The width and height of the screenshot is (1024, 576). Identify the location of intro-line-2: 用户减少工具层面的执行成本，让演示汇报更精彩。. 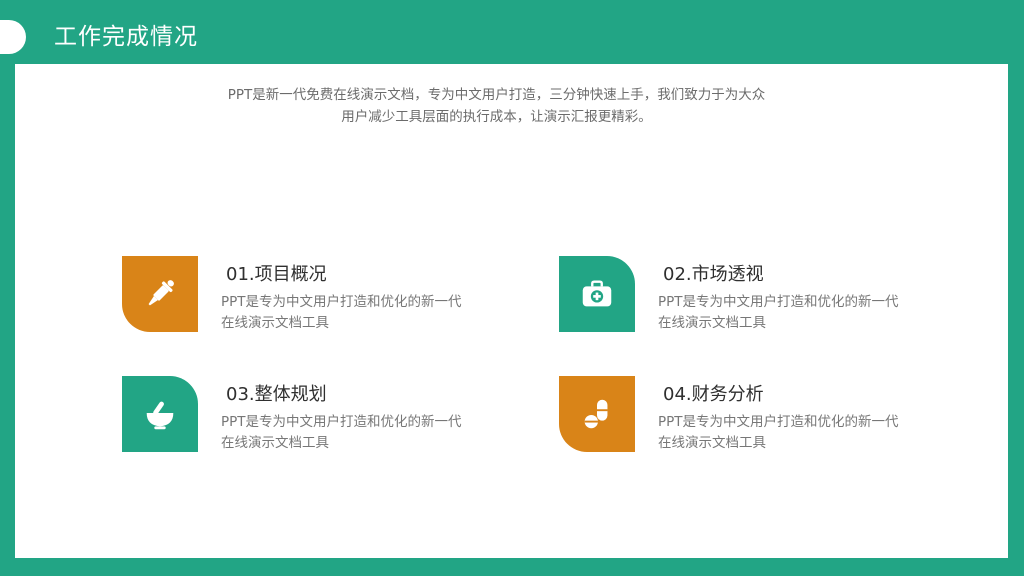
(496, 117).